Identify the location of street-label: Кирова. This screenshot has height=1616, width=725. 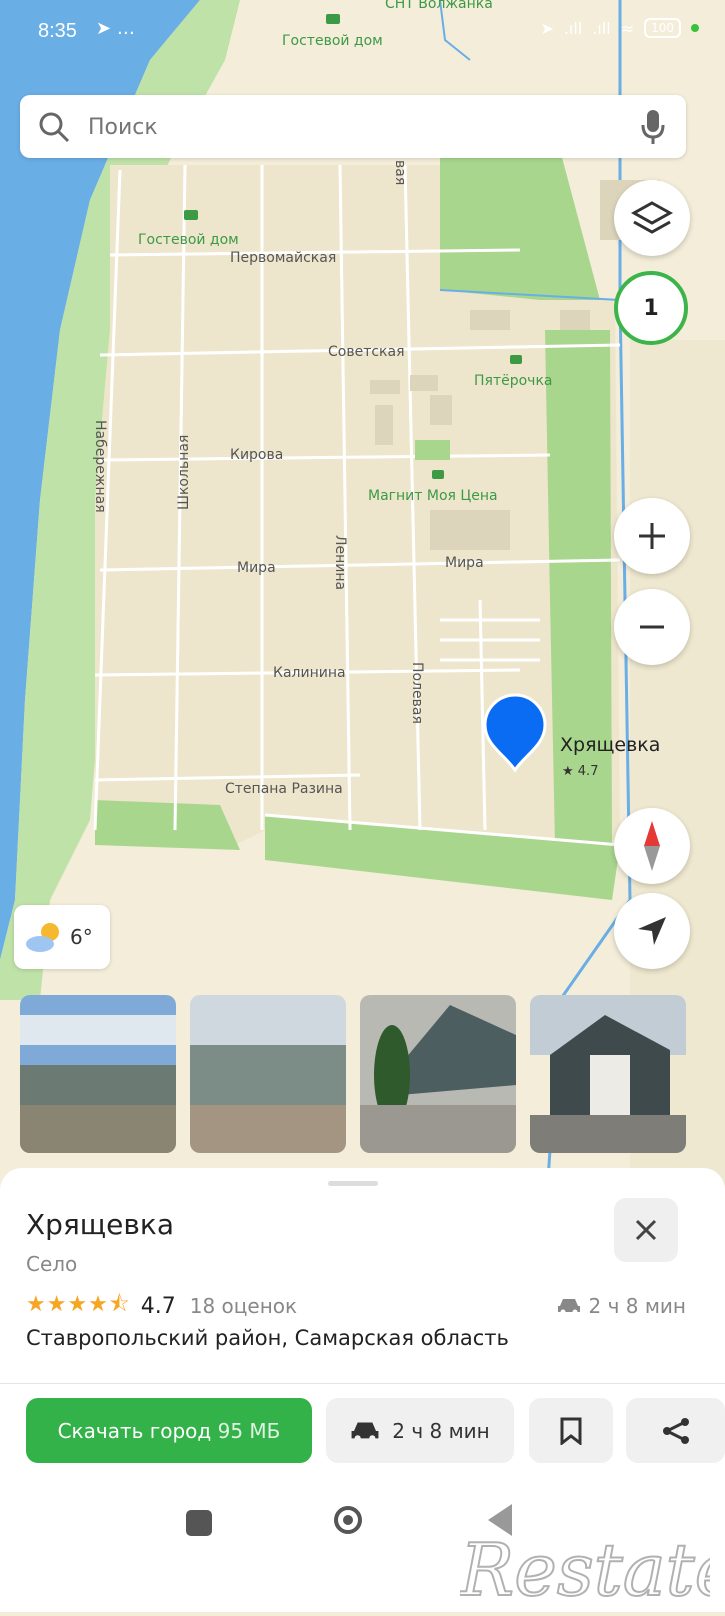
(256, 455).